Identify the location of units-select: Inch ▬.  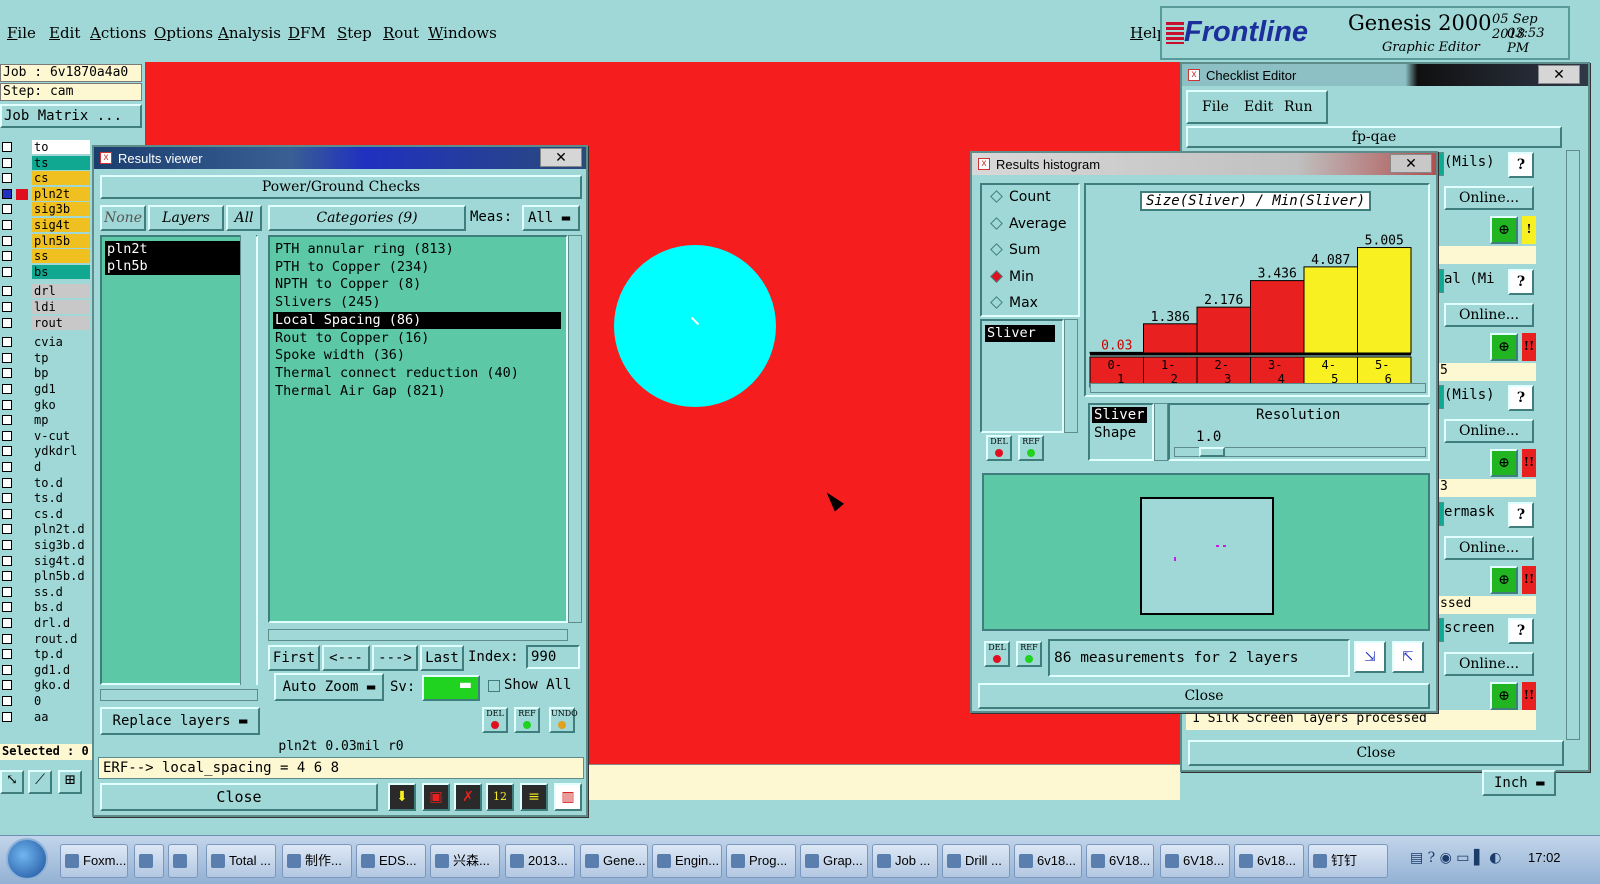
(1519, 783).